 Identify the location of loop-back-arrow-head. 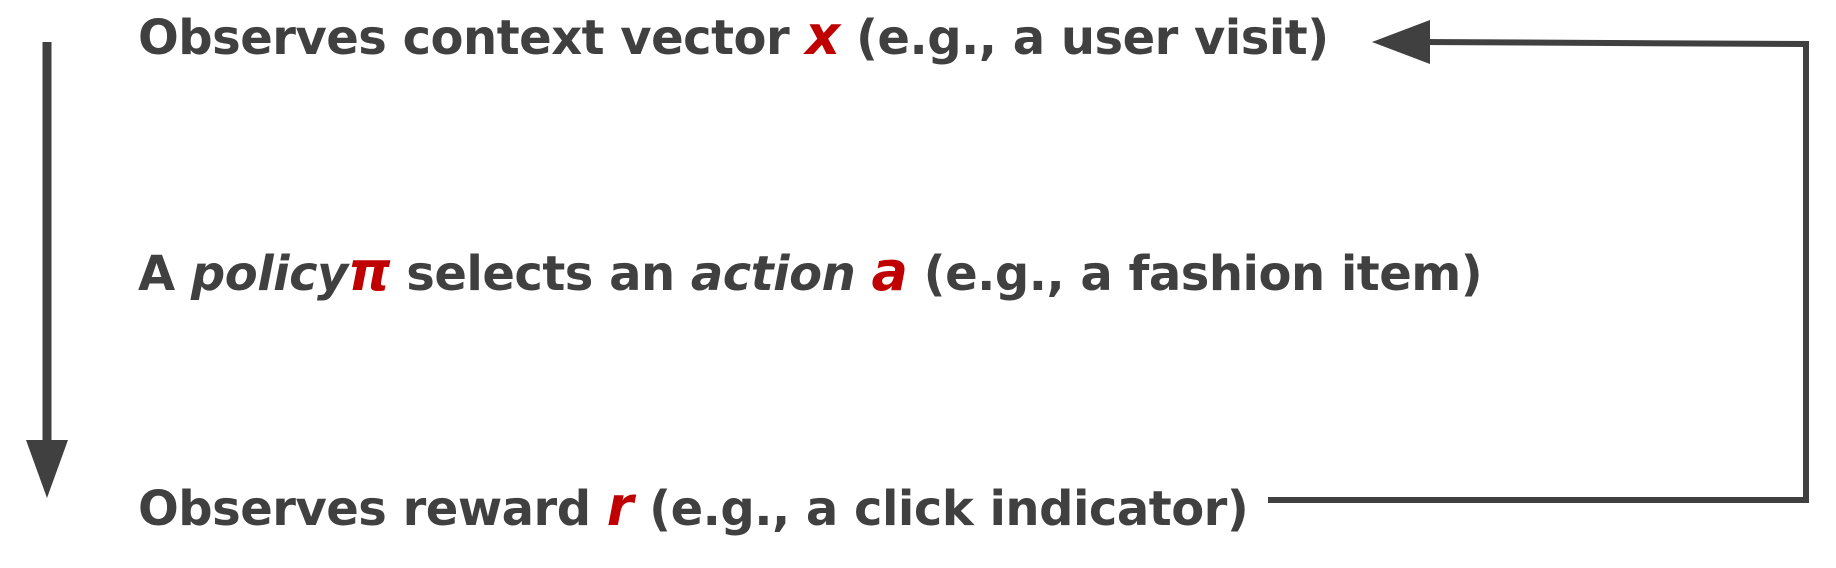
(1401, 42).